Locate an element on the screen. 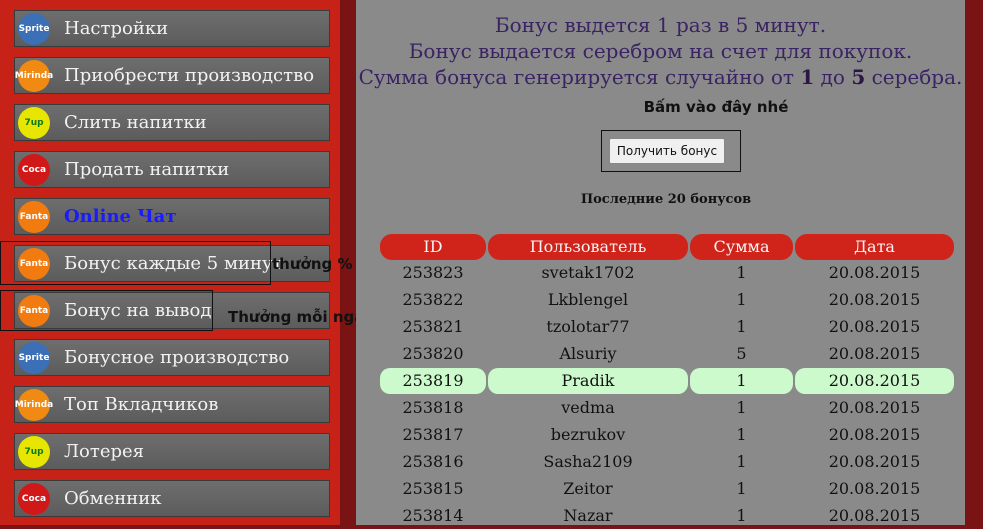 This screenshot has height=529, width=983. cell-id: 253820 is located at coordinates (433, 353).